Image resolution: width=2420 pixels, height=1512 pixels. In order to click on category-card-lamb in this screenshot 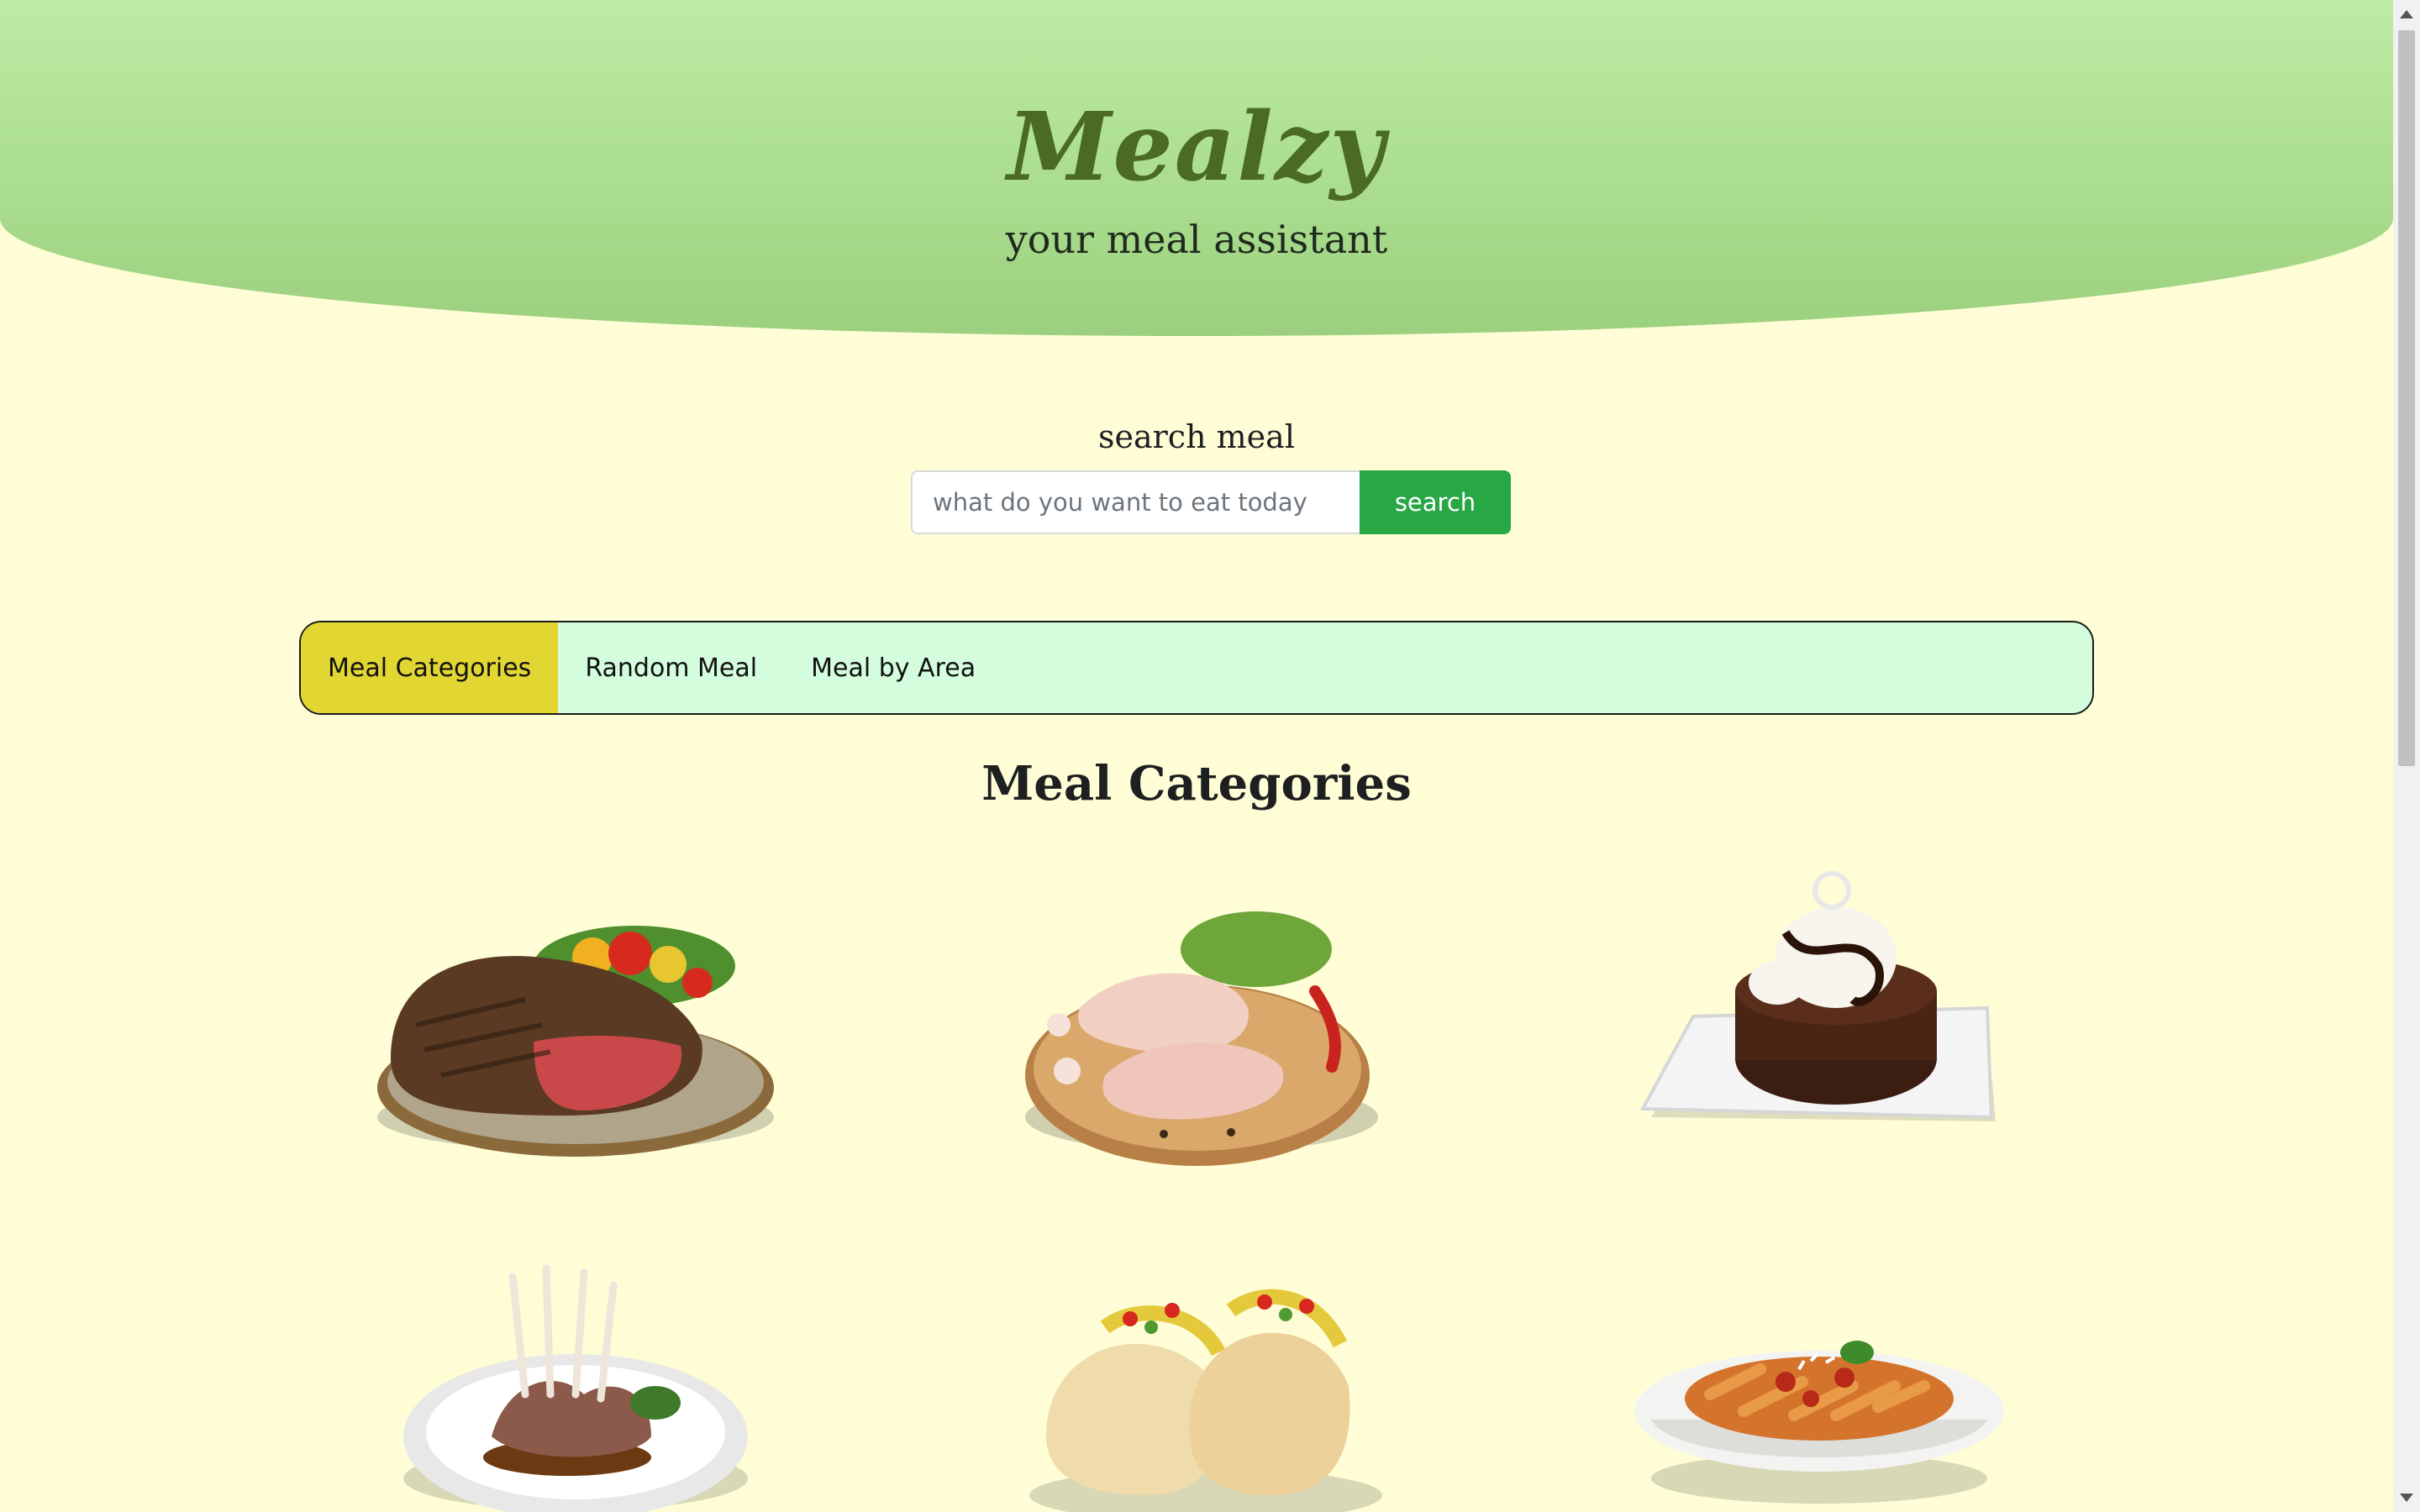, I will do `click(575, 1369)`.